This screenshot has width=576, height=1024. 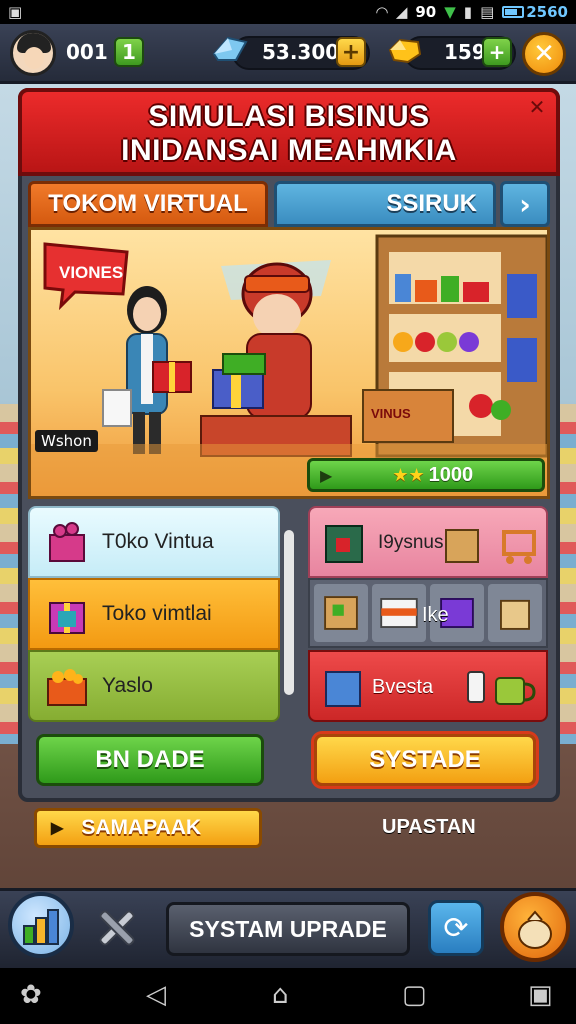 What do you see at coordinates (157, 613) in the screenshot?
I see `list-item-label: Toko vimtlai` at bounding box center [157, 613].